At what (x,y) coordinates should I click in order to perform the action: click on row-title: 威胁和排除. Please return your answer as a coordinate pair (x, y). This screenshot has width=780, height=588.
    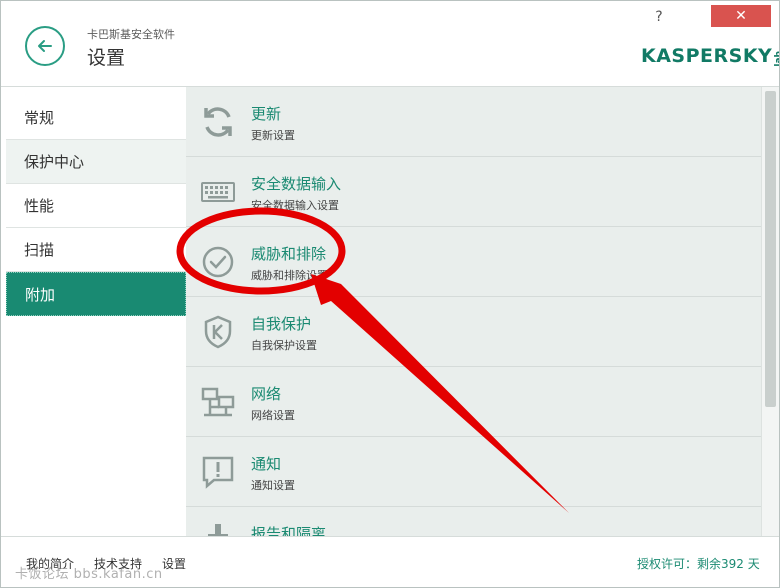
    Looking at the image, I should click on (289, 254).